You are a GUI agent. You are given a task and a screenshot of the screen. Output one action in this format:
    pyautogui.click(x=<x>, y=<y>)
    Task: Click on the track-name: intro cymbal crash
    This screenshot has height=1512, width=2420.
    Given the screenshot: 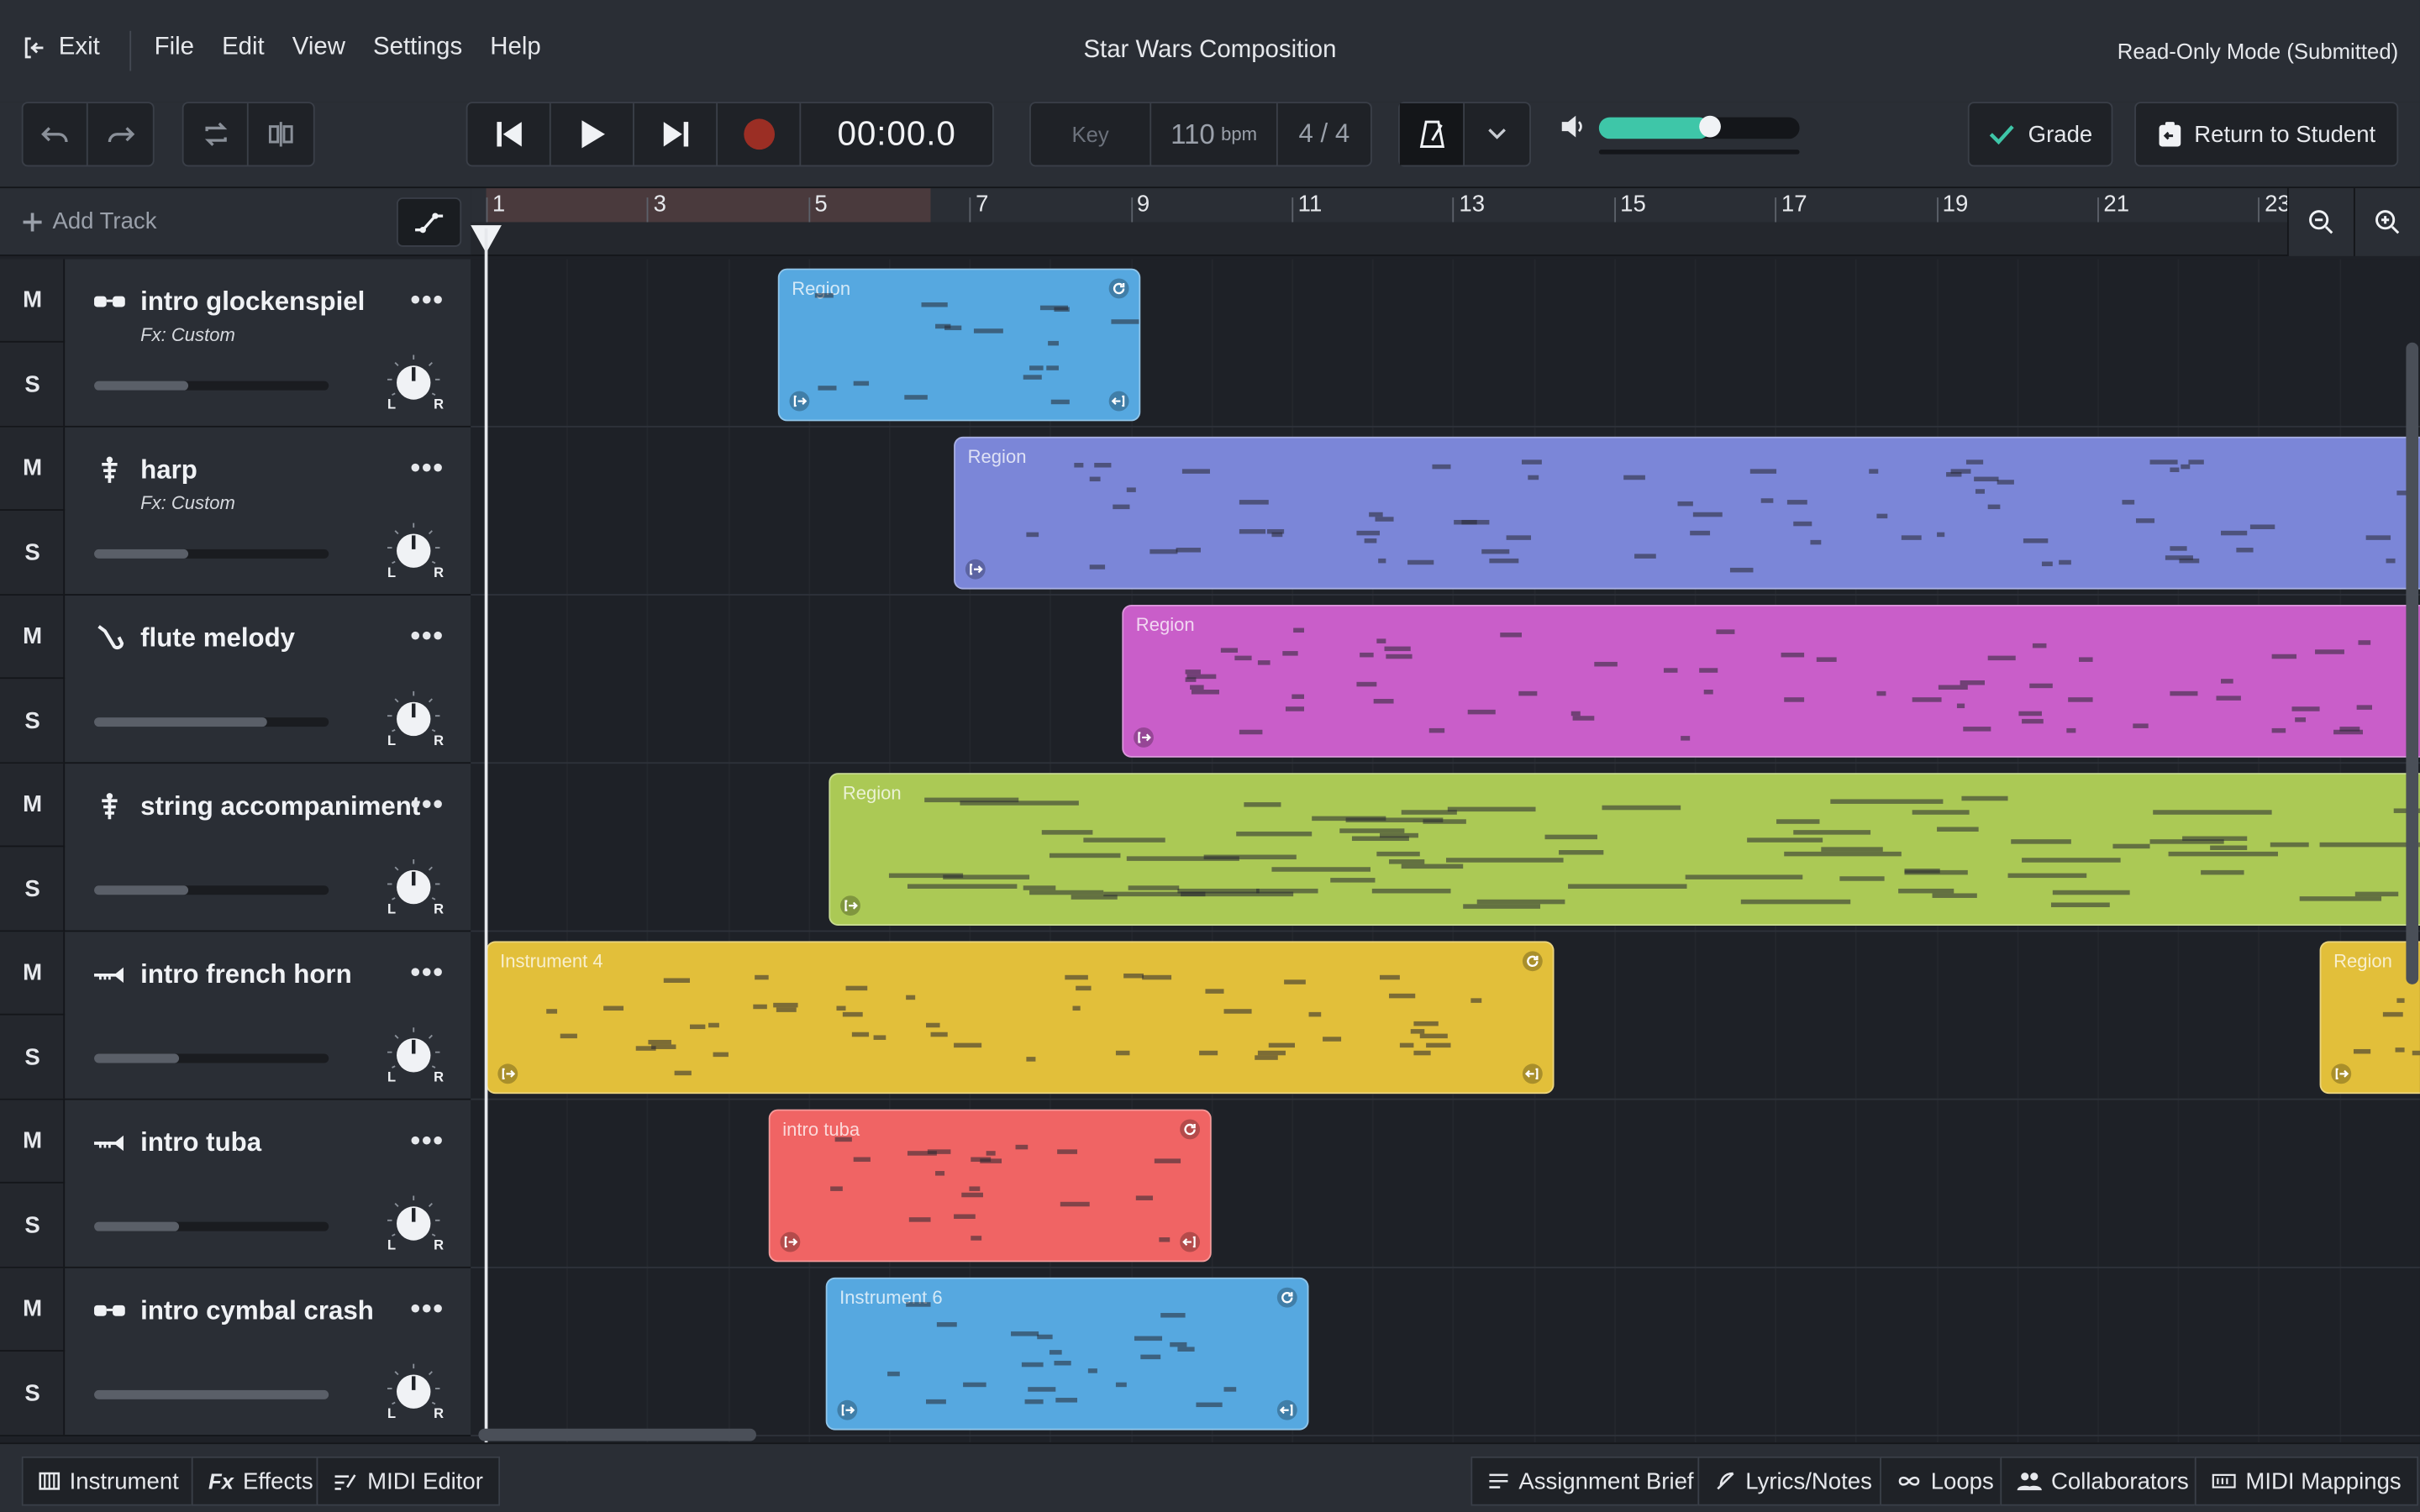 What is the action you would take?
    pyautogui.click(x=257, y=1311)
    